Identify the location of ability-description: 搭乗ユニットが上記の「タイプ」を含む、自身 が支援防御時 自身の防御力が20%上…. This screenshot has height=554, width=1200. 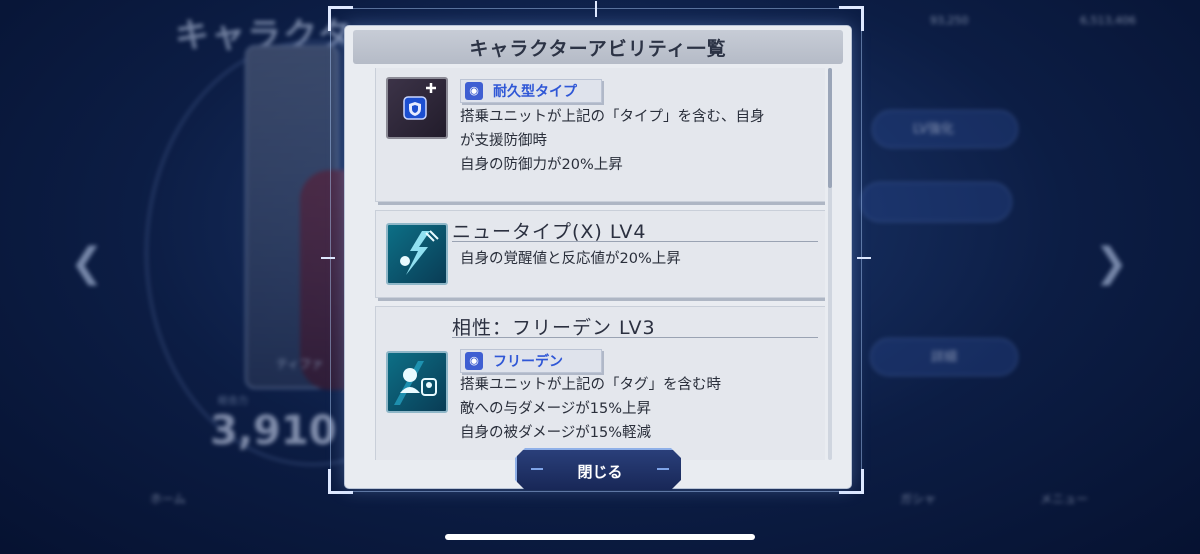
(612, 141).